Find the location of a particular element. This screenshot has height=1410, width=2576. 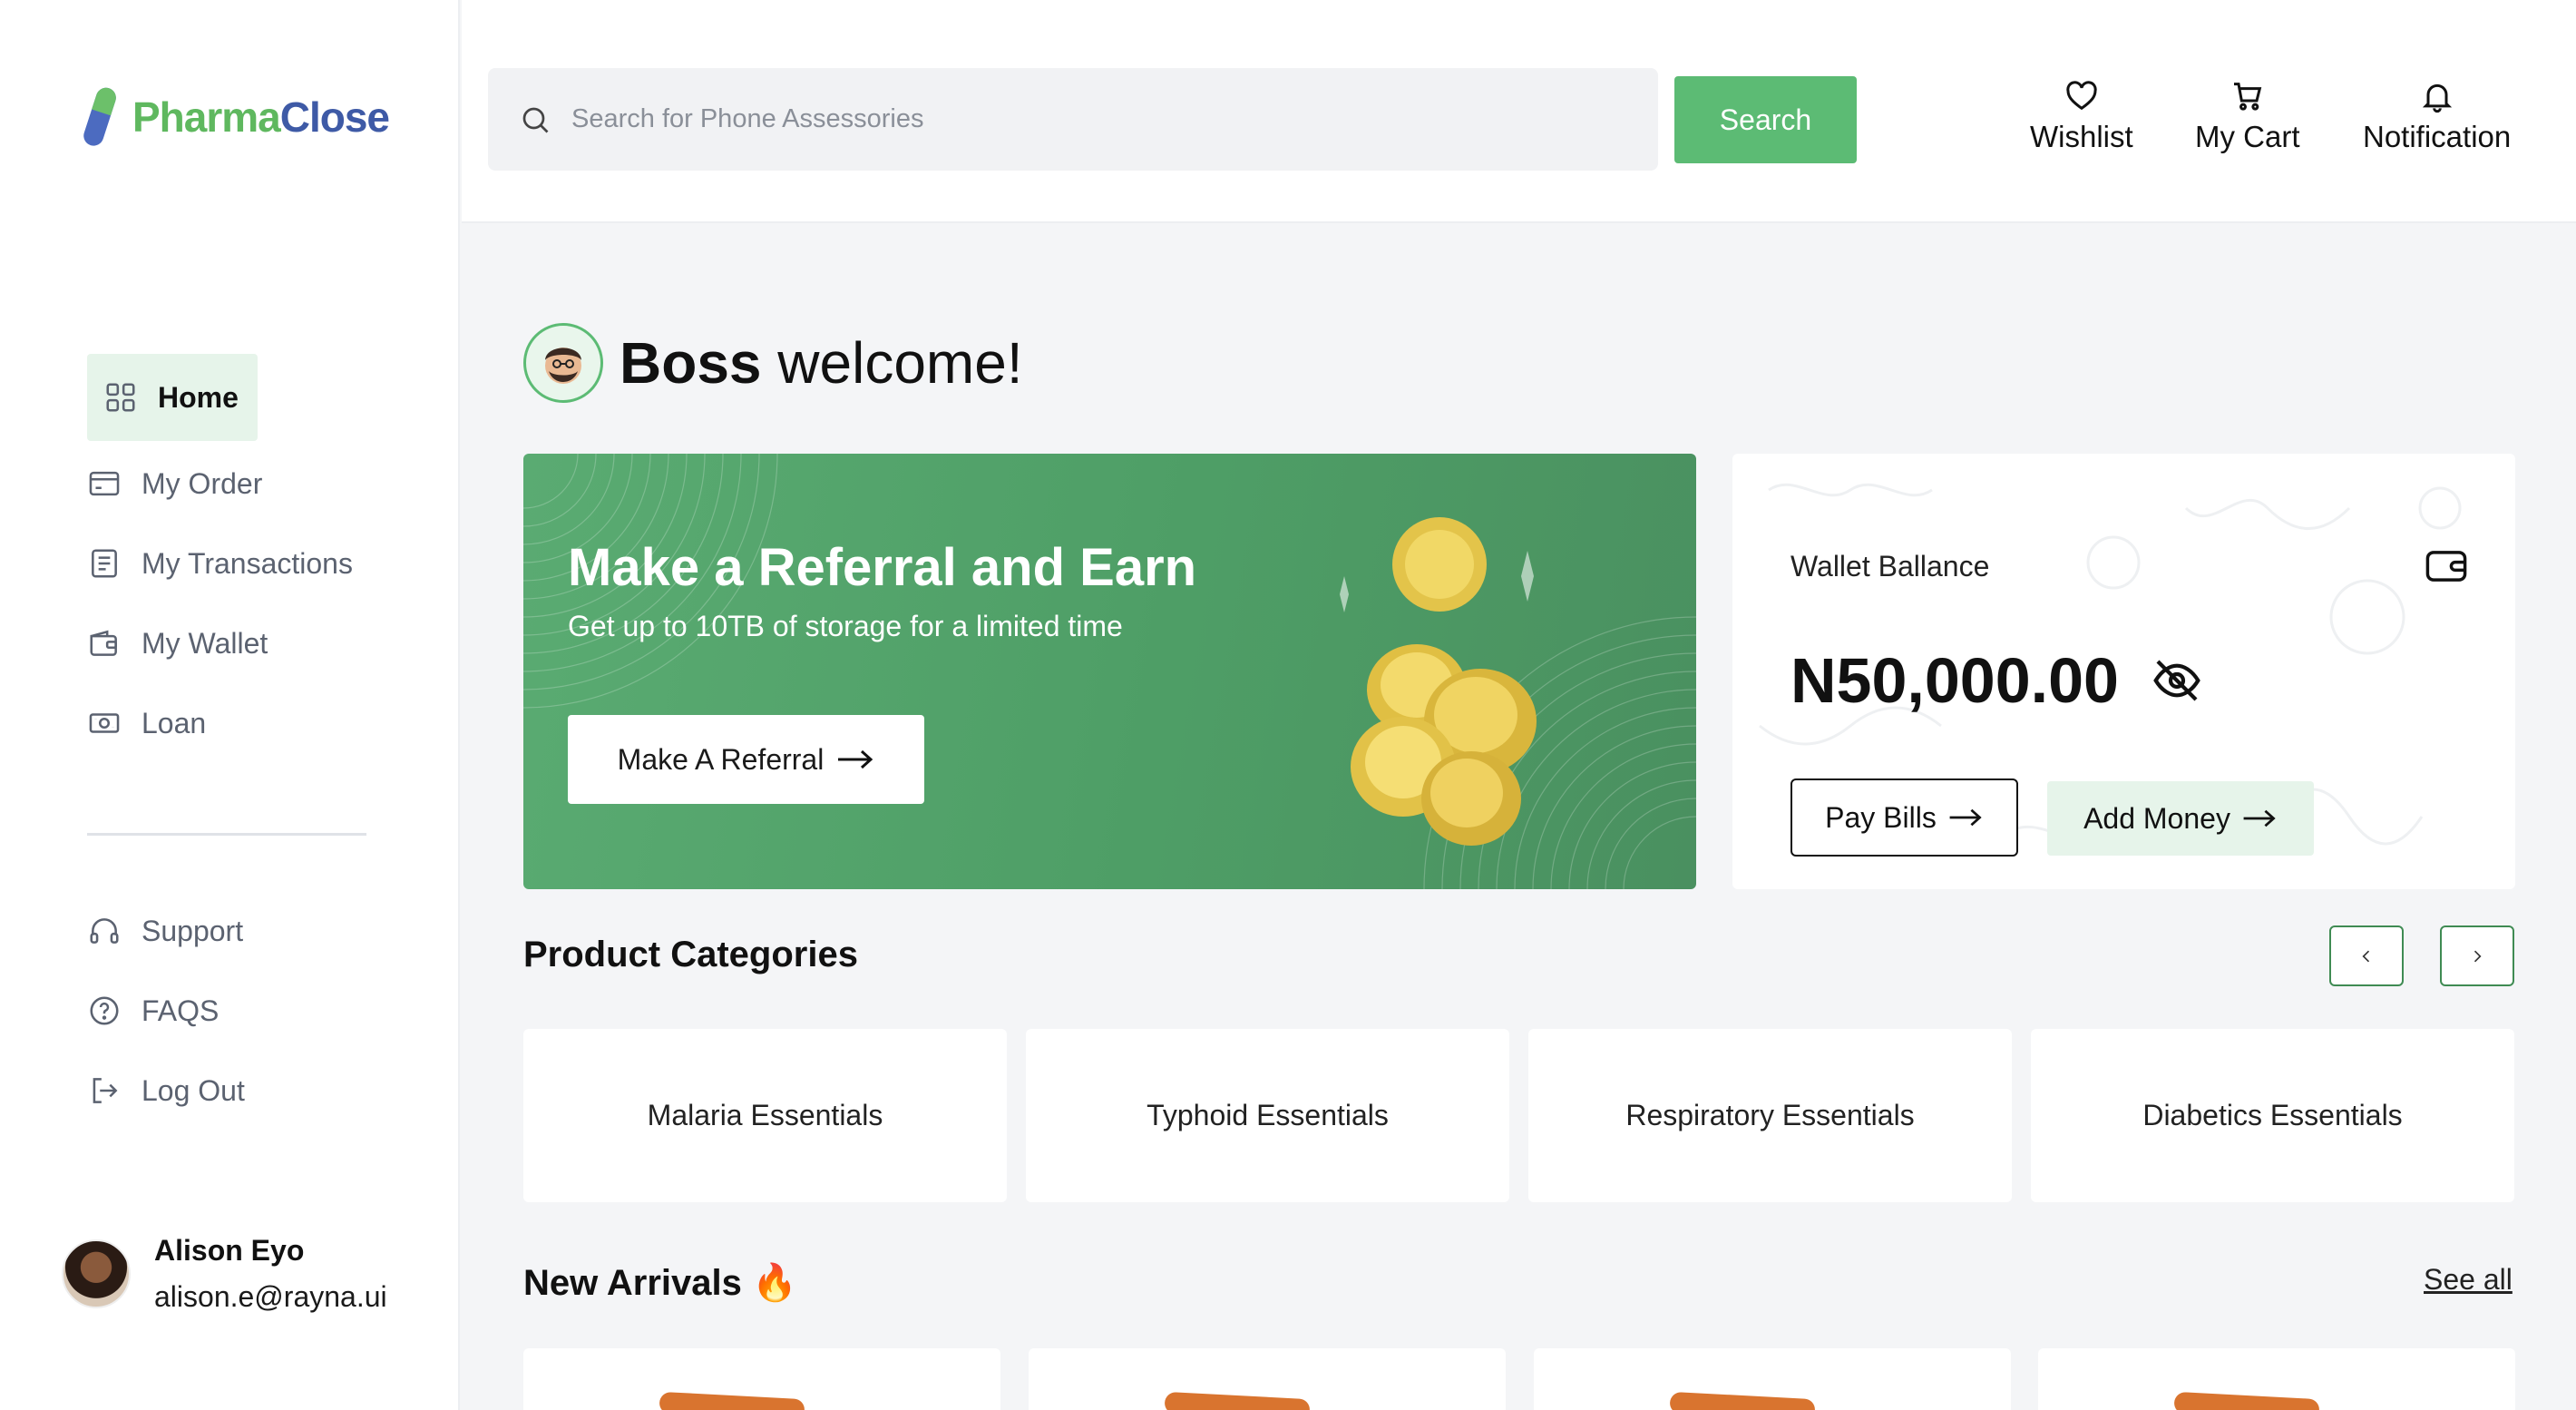

category-label: Malaria Essentials is located at coordinates (765, 1115).